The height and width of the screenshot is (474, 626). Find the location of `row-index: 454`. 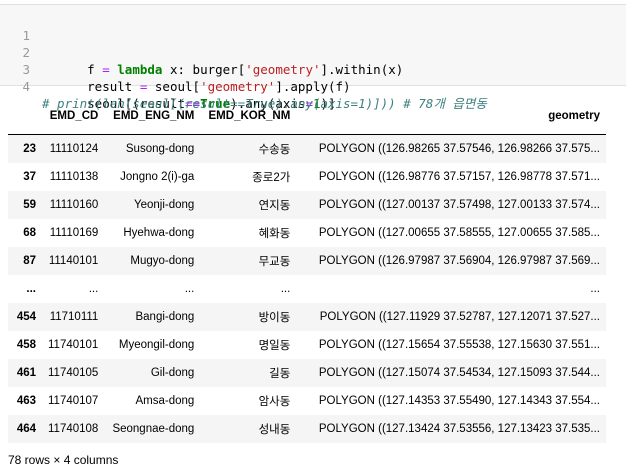

row-index: 454 is located at coordinates (26, 317).